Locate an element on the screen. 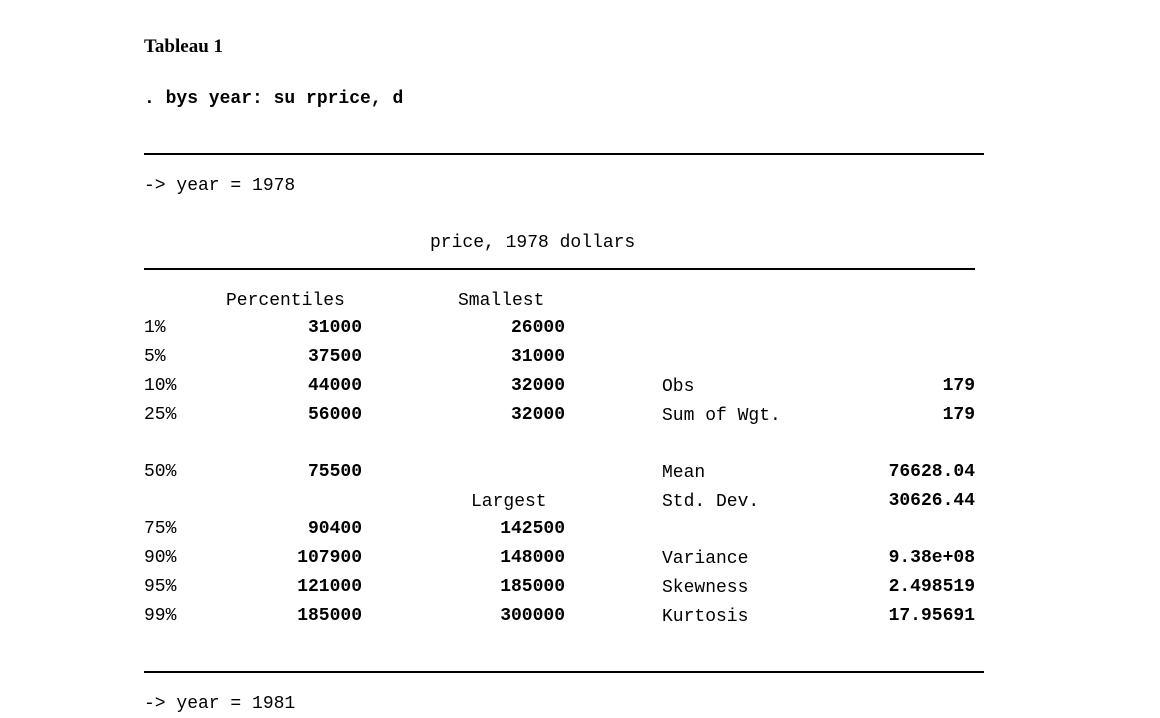 The height and width of the screenshot is (718, 1160). smallest-value: 31000 is located at coordinates (537, 357).